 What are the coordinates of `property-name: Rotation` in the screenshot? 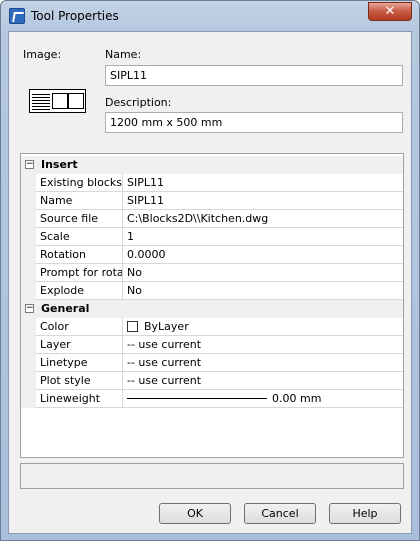 It's located at (79, 255).